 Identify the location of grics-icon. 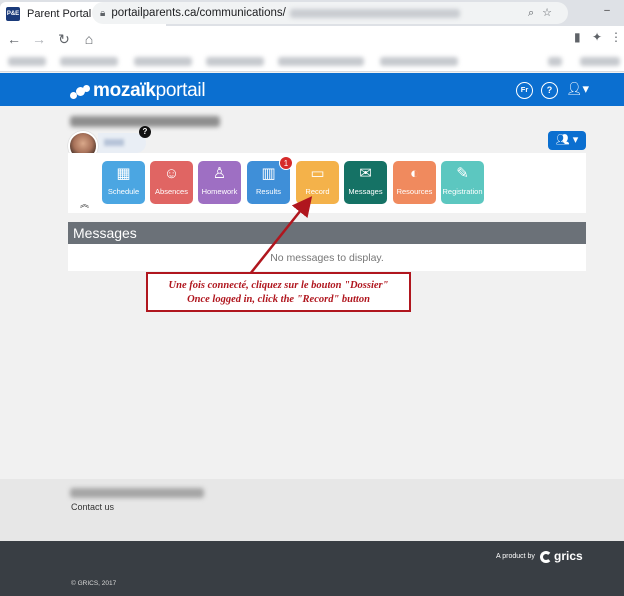
(546, 556).